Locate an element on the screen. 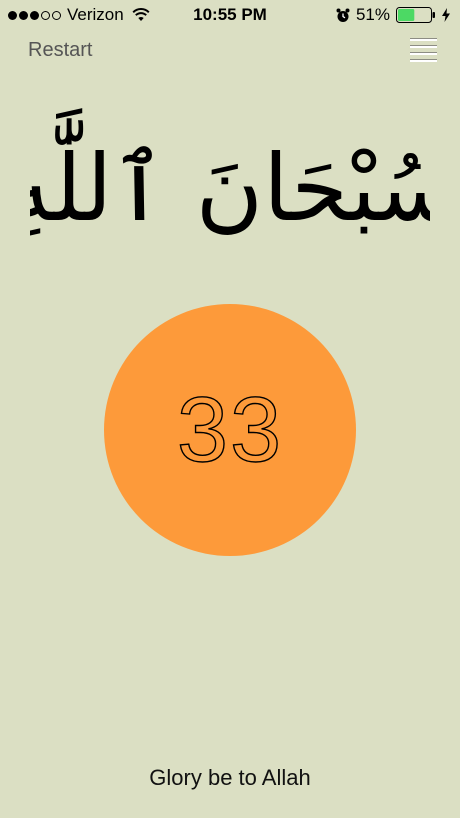 The width and height of the screenshot is (460, 818). charging-bolt-icon is located at coordinates (446, 15).